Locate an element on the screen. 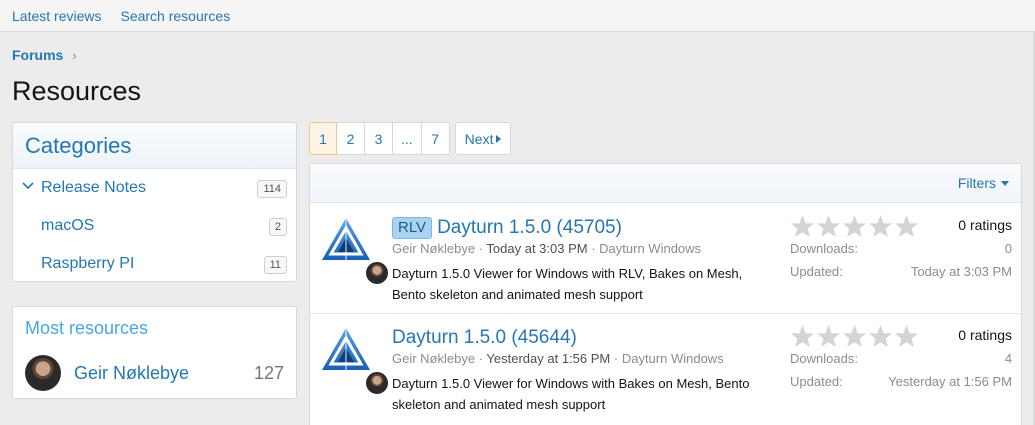 This screenshot has width=1035, height=425. resource-title: Dayturn 1.5.0 (45644) is located at coordinates (484, 338).